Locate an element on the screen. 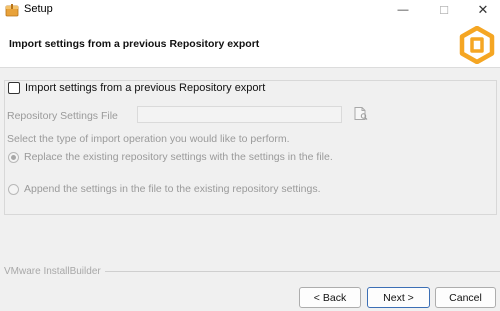 The image size is (500, 311). next-button: Next > is located at coordinates (398, 297).